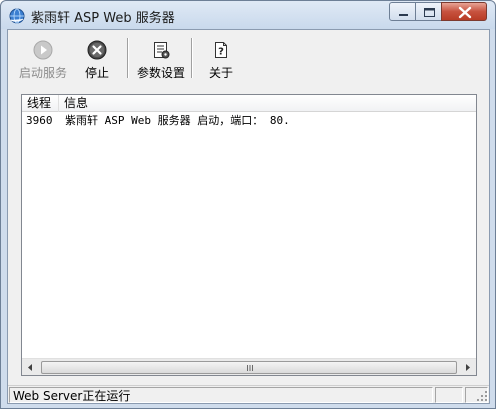  I want to click on scroll-left-button, so click(30, 367).